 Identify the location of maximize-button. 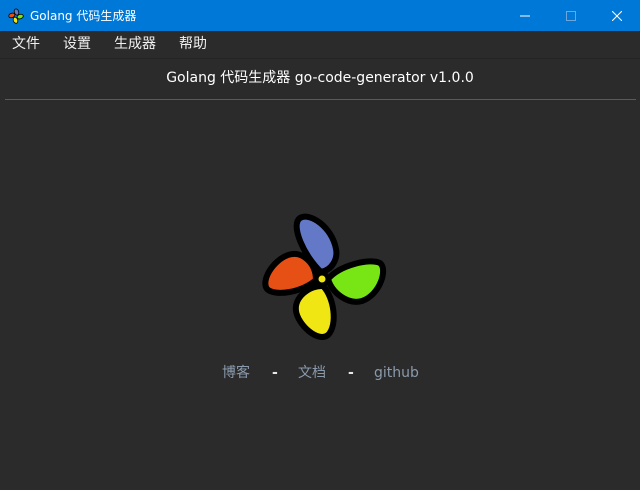
(571, 15).